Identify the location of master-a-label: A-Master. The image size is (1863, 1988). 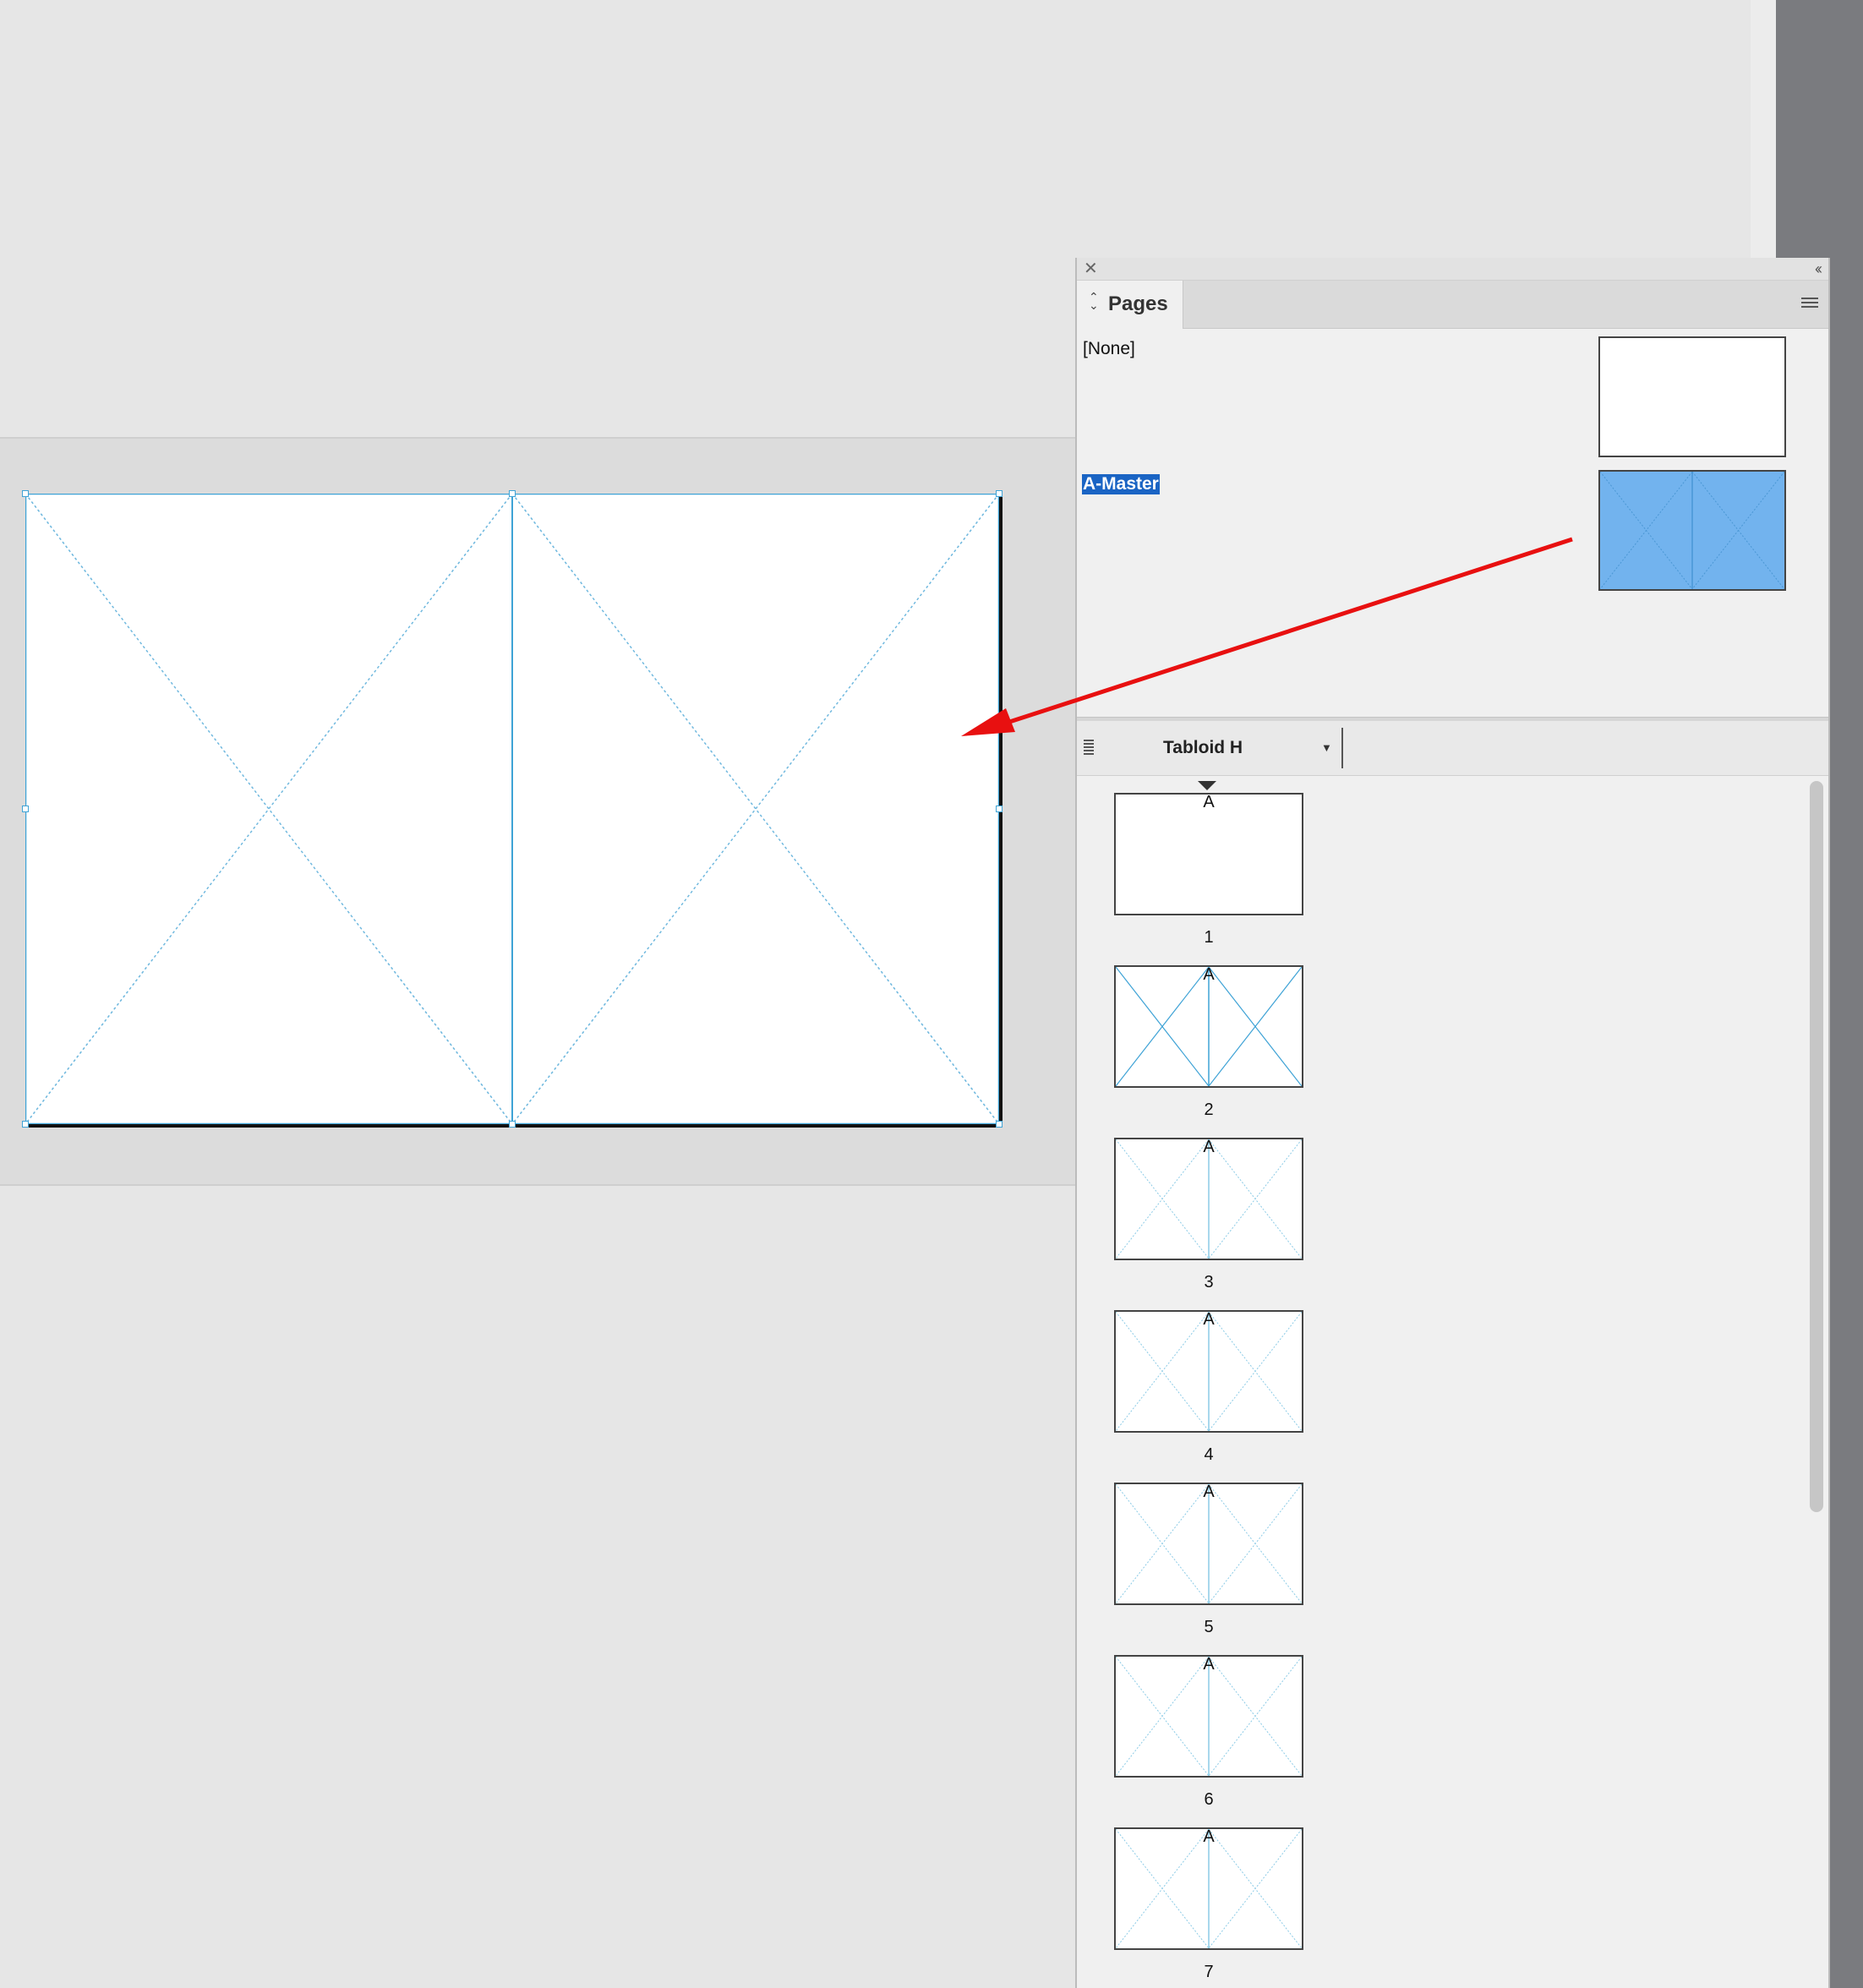
(1121, 484).